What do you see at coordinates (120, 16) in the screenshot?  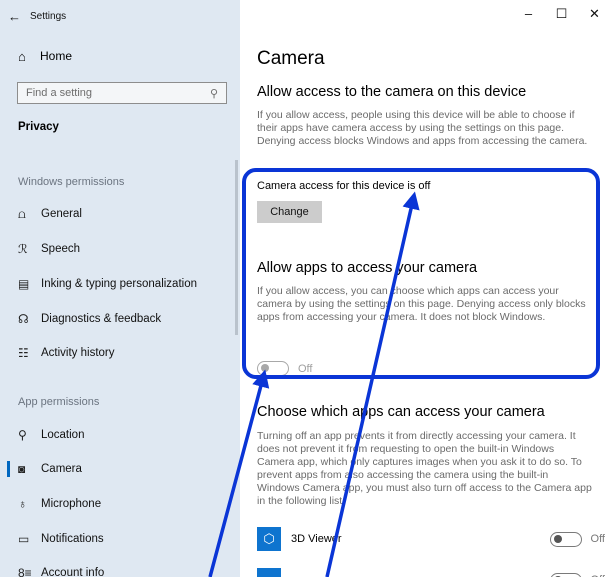 I see `title-bar: ← Settings` at bounding box center [120, 16].